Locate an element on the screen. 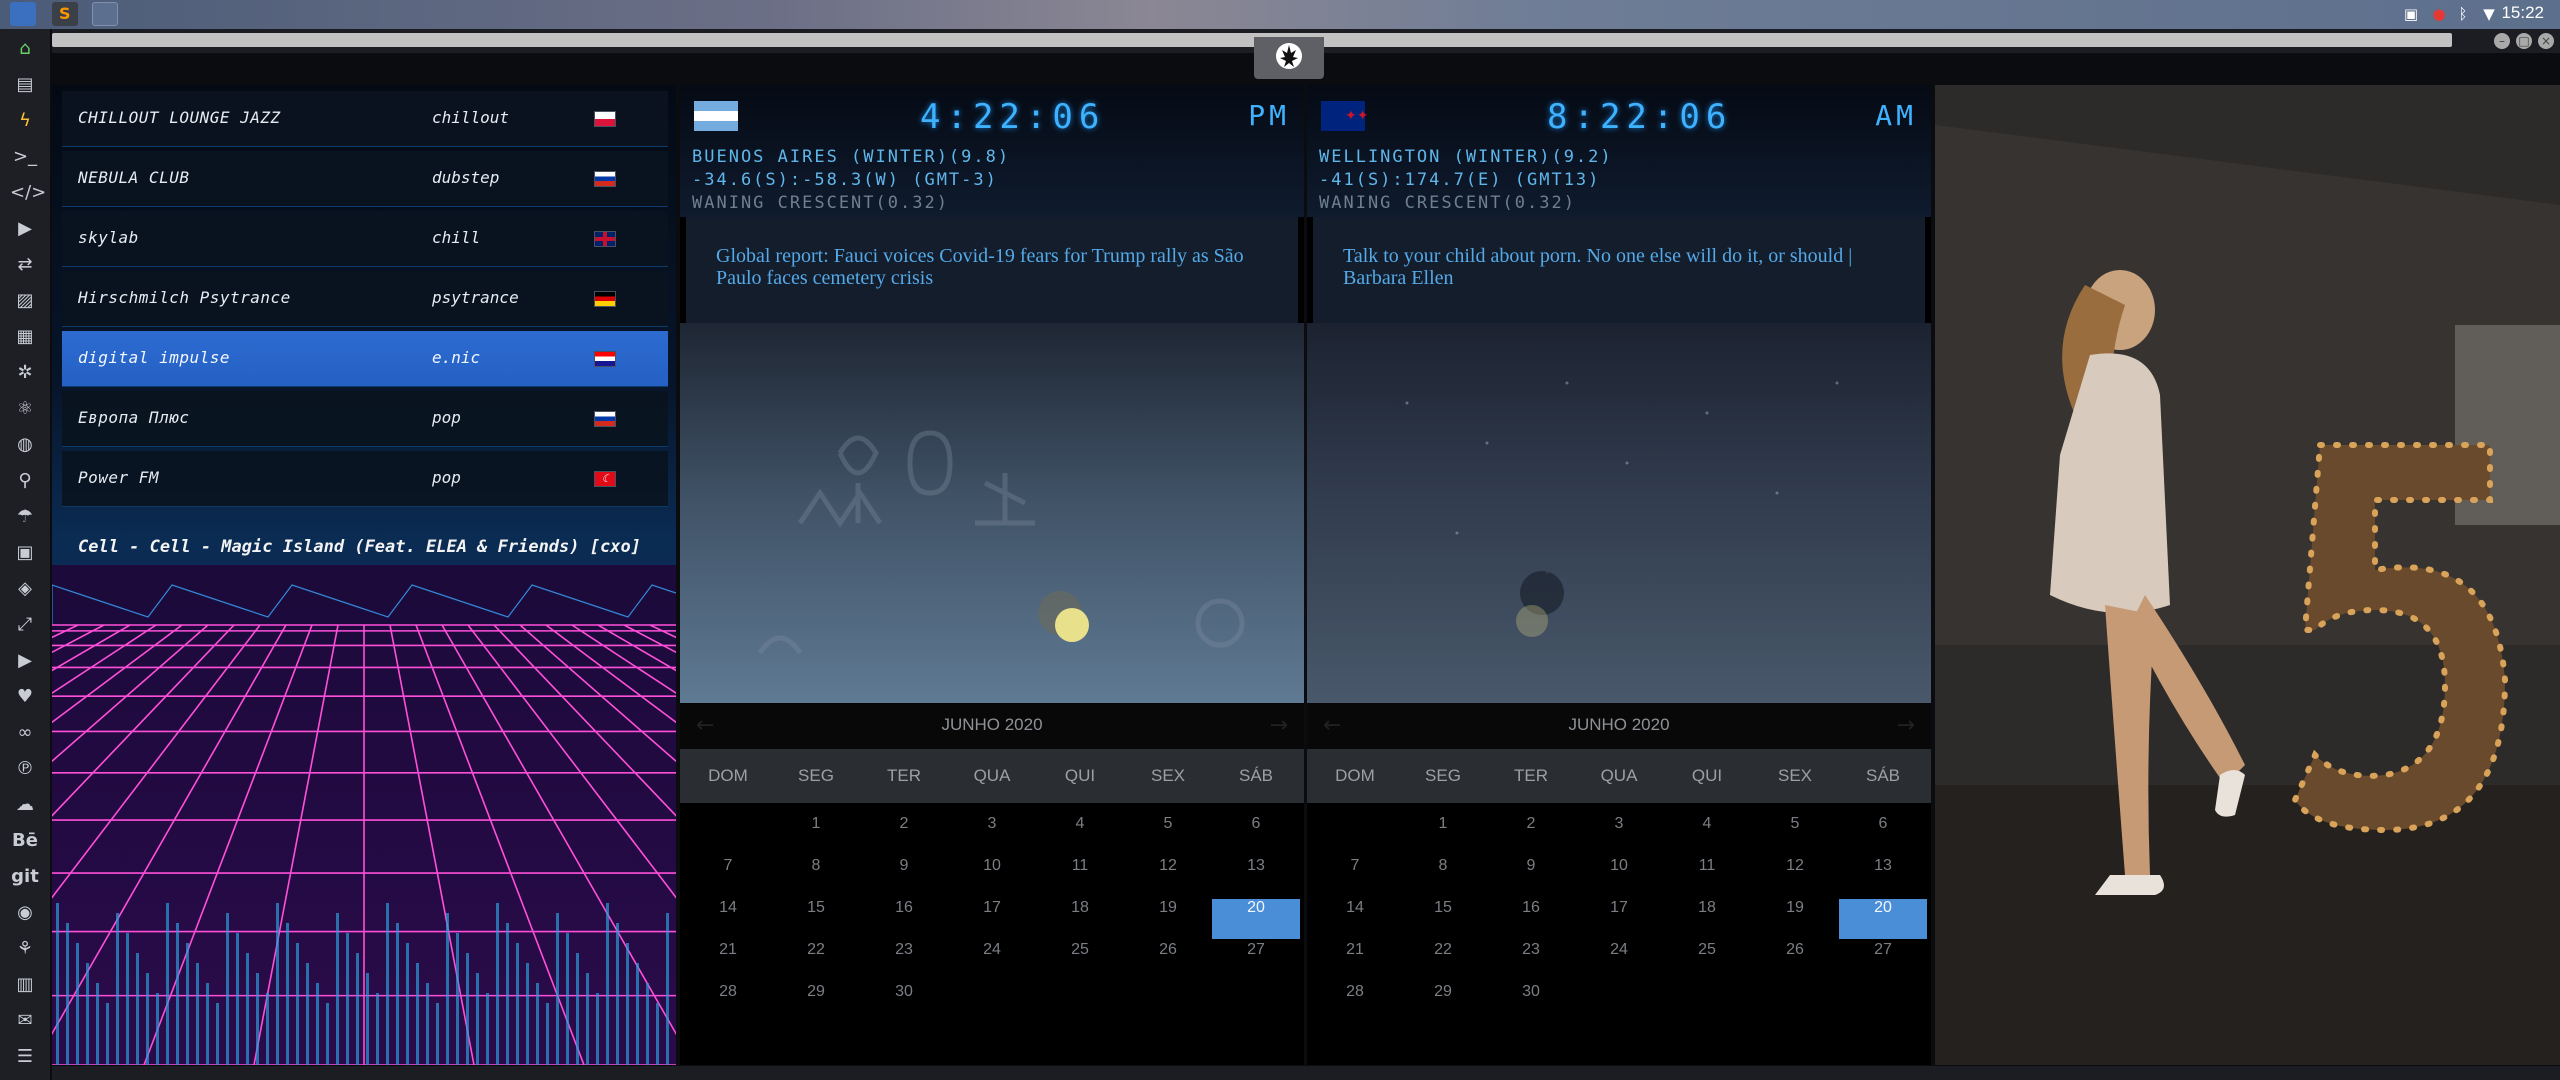 The image size is (2560, 1080). translate-icon: ⇄ is located at coordinates (25, 265).